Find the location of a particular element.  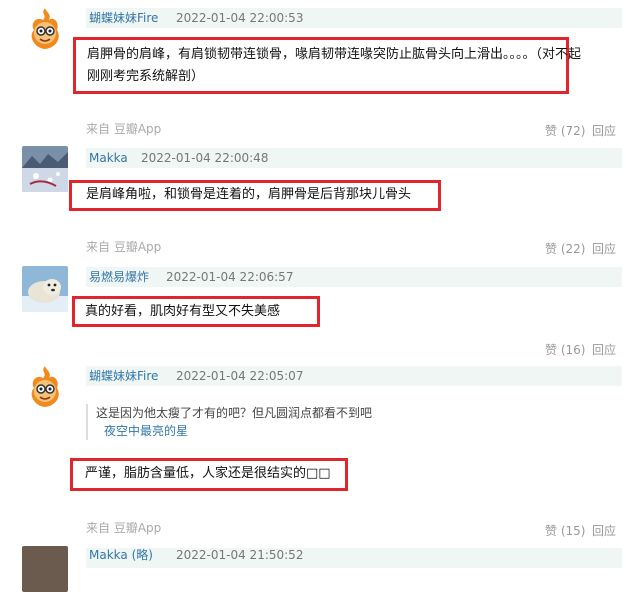

comment-time: 2022-01-04 22:00:48 is located at coordinates (205, 158).